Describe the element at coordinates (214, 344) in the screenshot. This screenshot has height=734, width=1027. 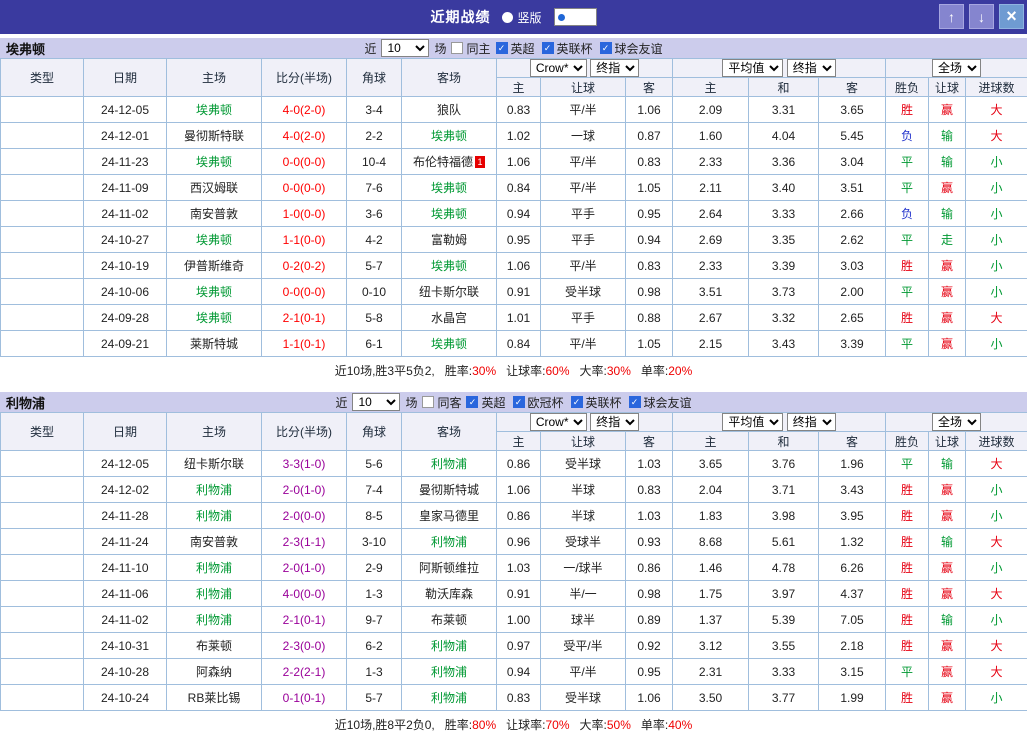
I see `home-team: 莱斯特城` at that location.